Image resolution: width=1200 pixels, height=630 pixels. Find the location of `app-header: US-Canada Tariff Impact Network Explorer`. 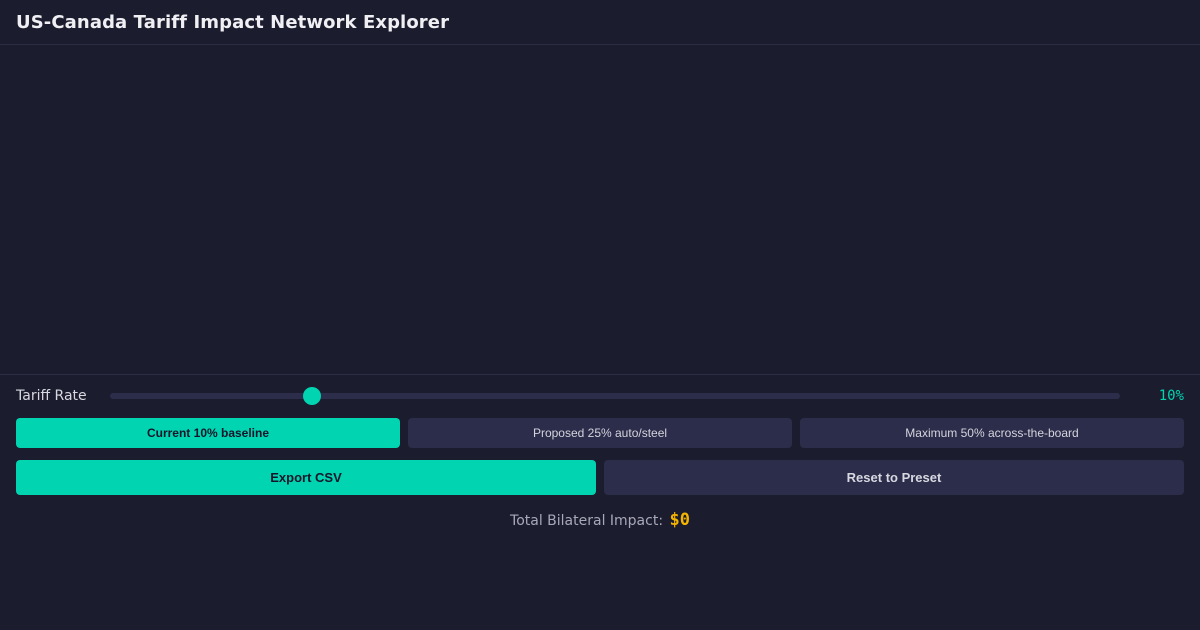

app-header: US-Canada Tariff Impact Network Explorer is located at coordinates (600, 22).